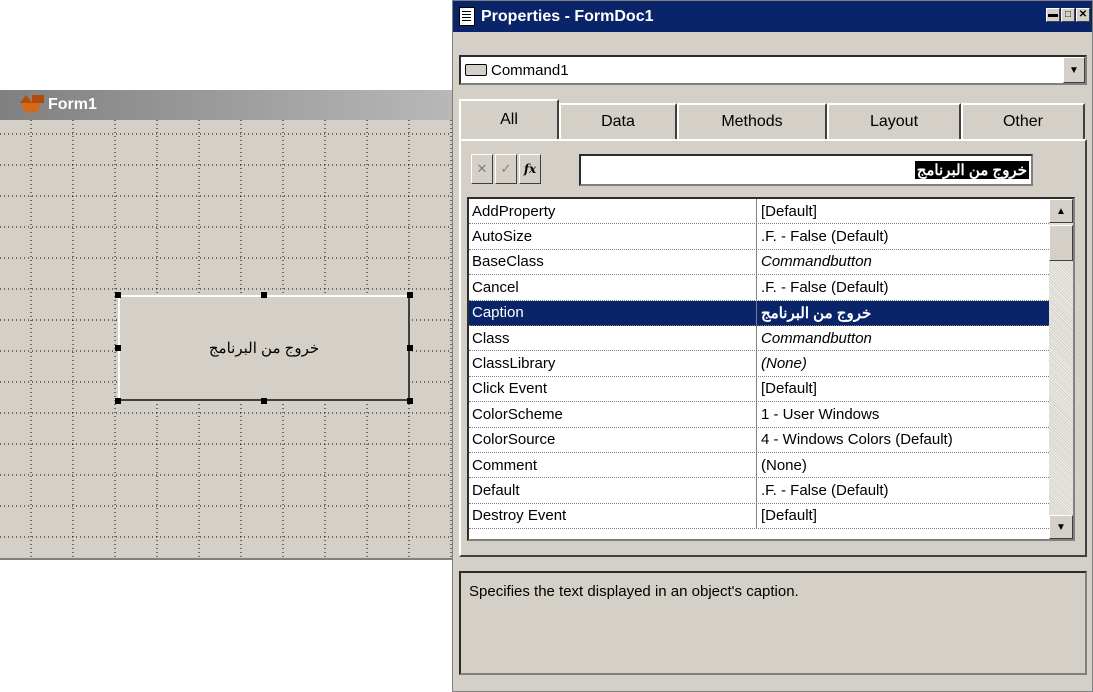 This screenshot has width=1093, height=692. Describe the element at coordinates (118, 295) in the screenshot. I see `resize-handle-tl` at that location.